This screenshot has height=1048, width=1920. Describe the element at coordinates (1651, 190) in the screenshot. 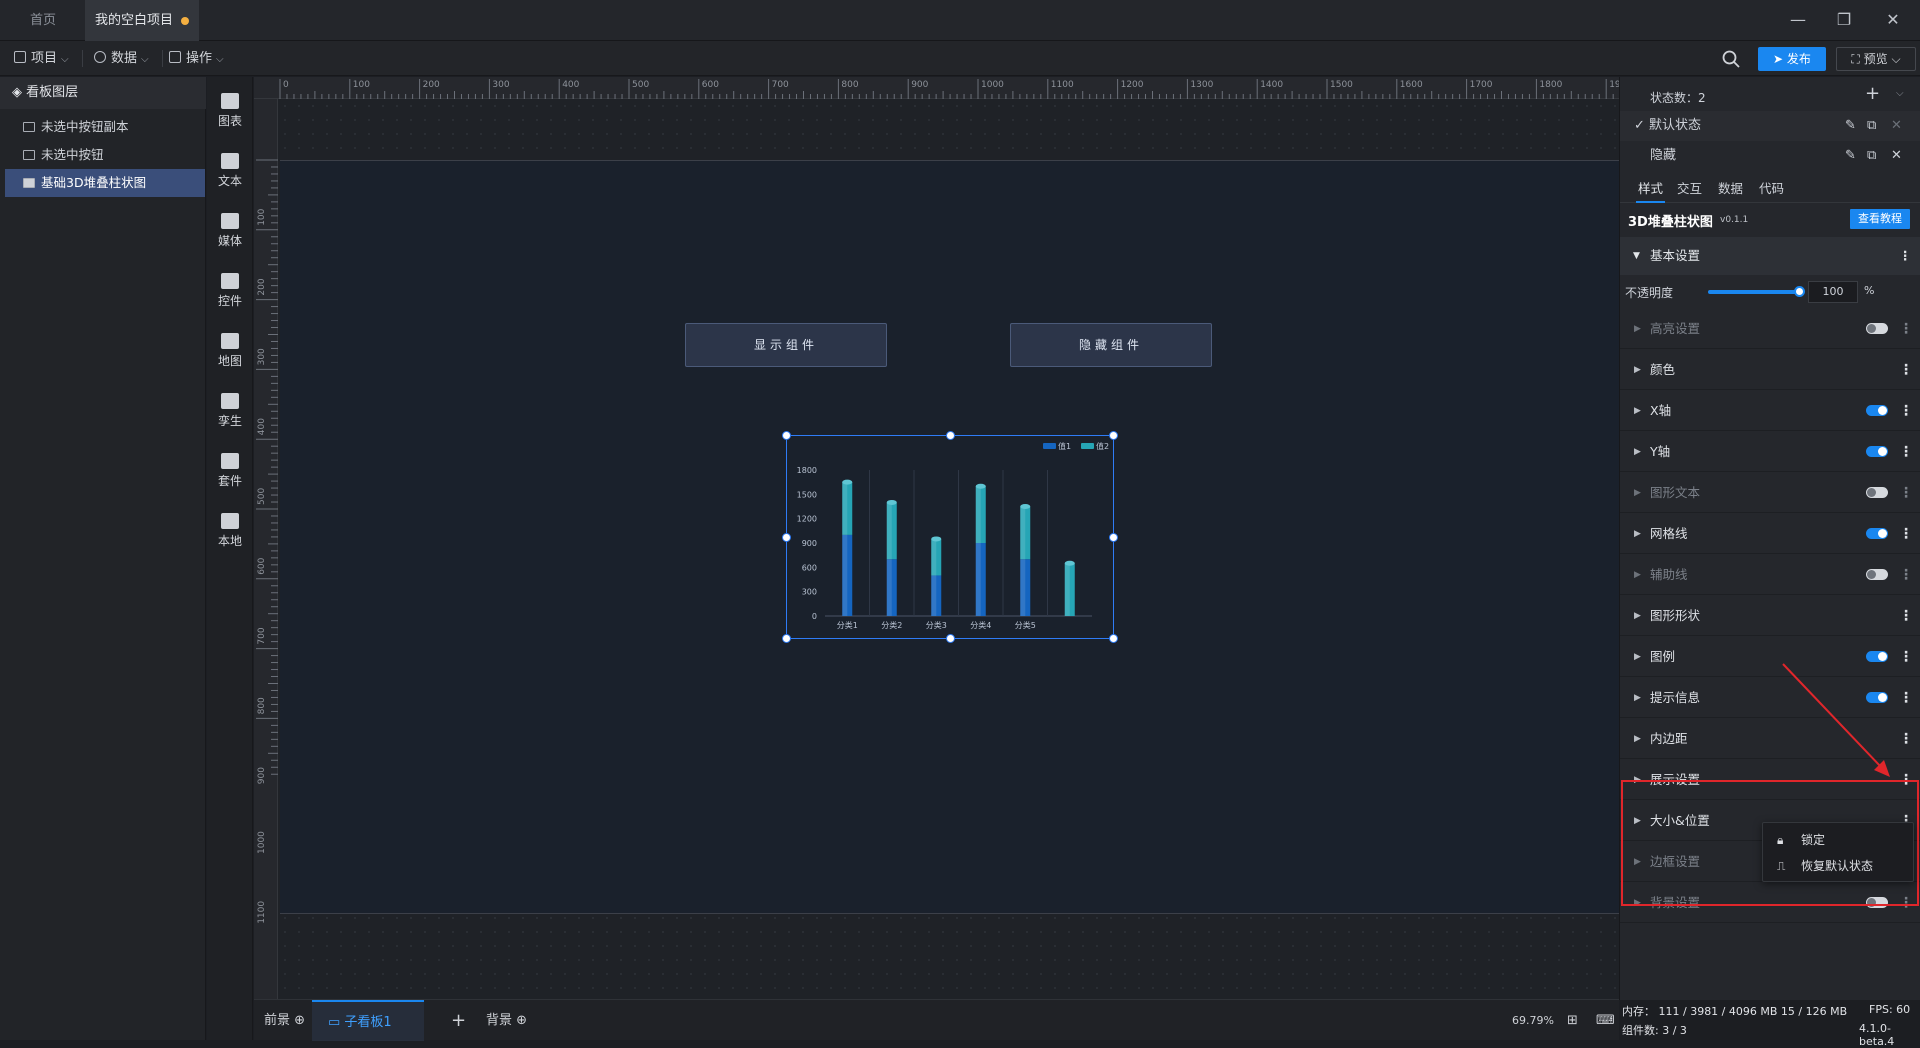

I see `tab-style: 样式` at that location.